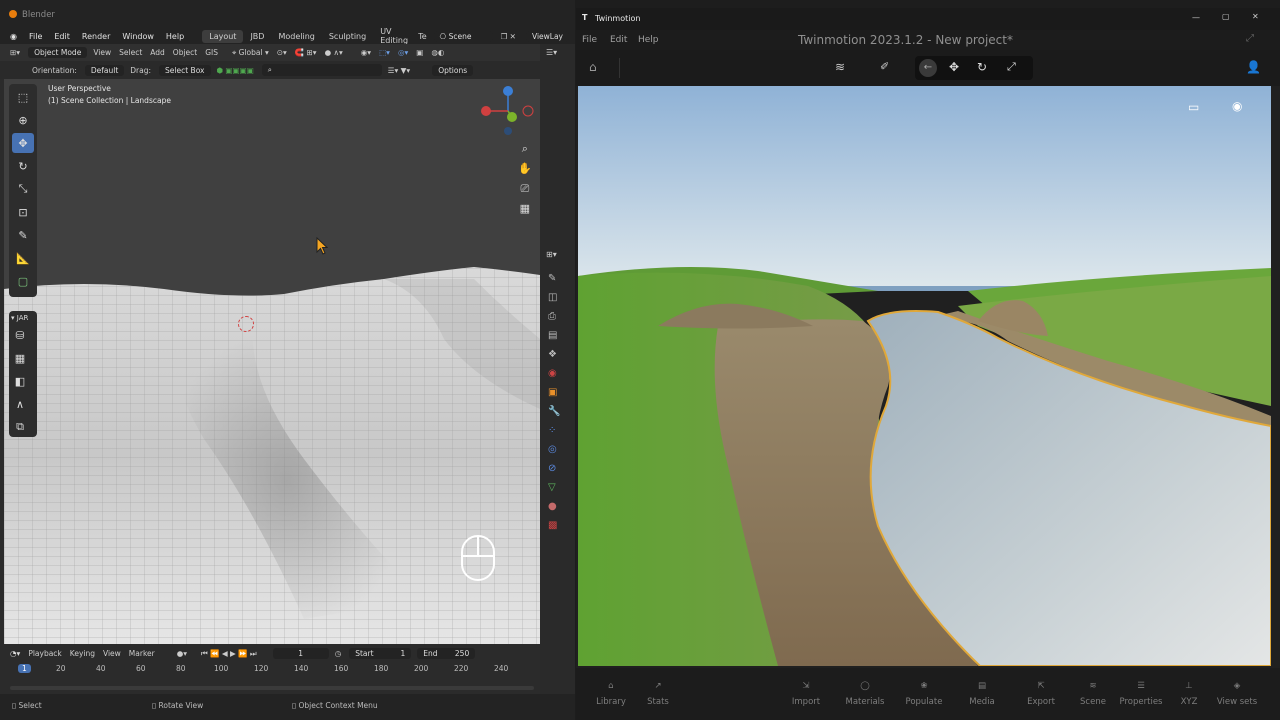  I want to click on dock-xyz: ⊥ XYZ, so click(1189, 691).